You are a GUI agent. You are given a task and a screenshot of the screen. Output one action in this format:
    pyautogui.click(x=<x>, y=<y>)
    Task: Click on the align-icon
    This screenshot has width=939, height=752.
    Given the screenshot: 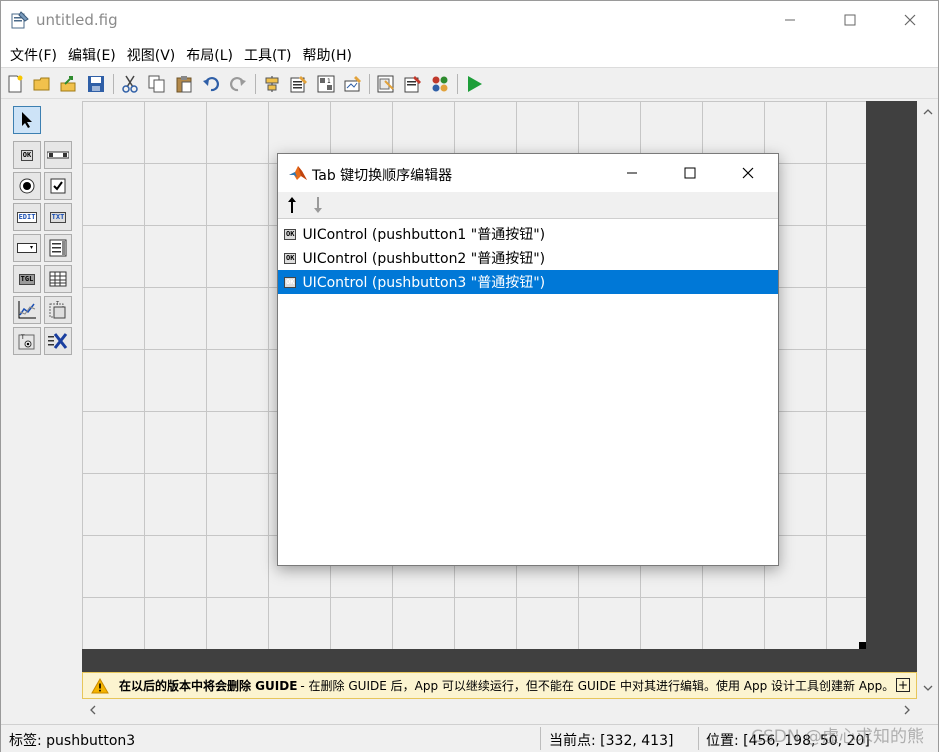 What is the action you would take?
    pyautogui.click(x=272, y=84)
    